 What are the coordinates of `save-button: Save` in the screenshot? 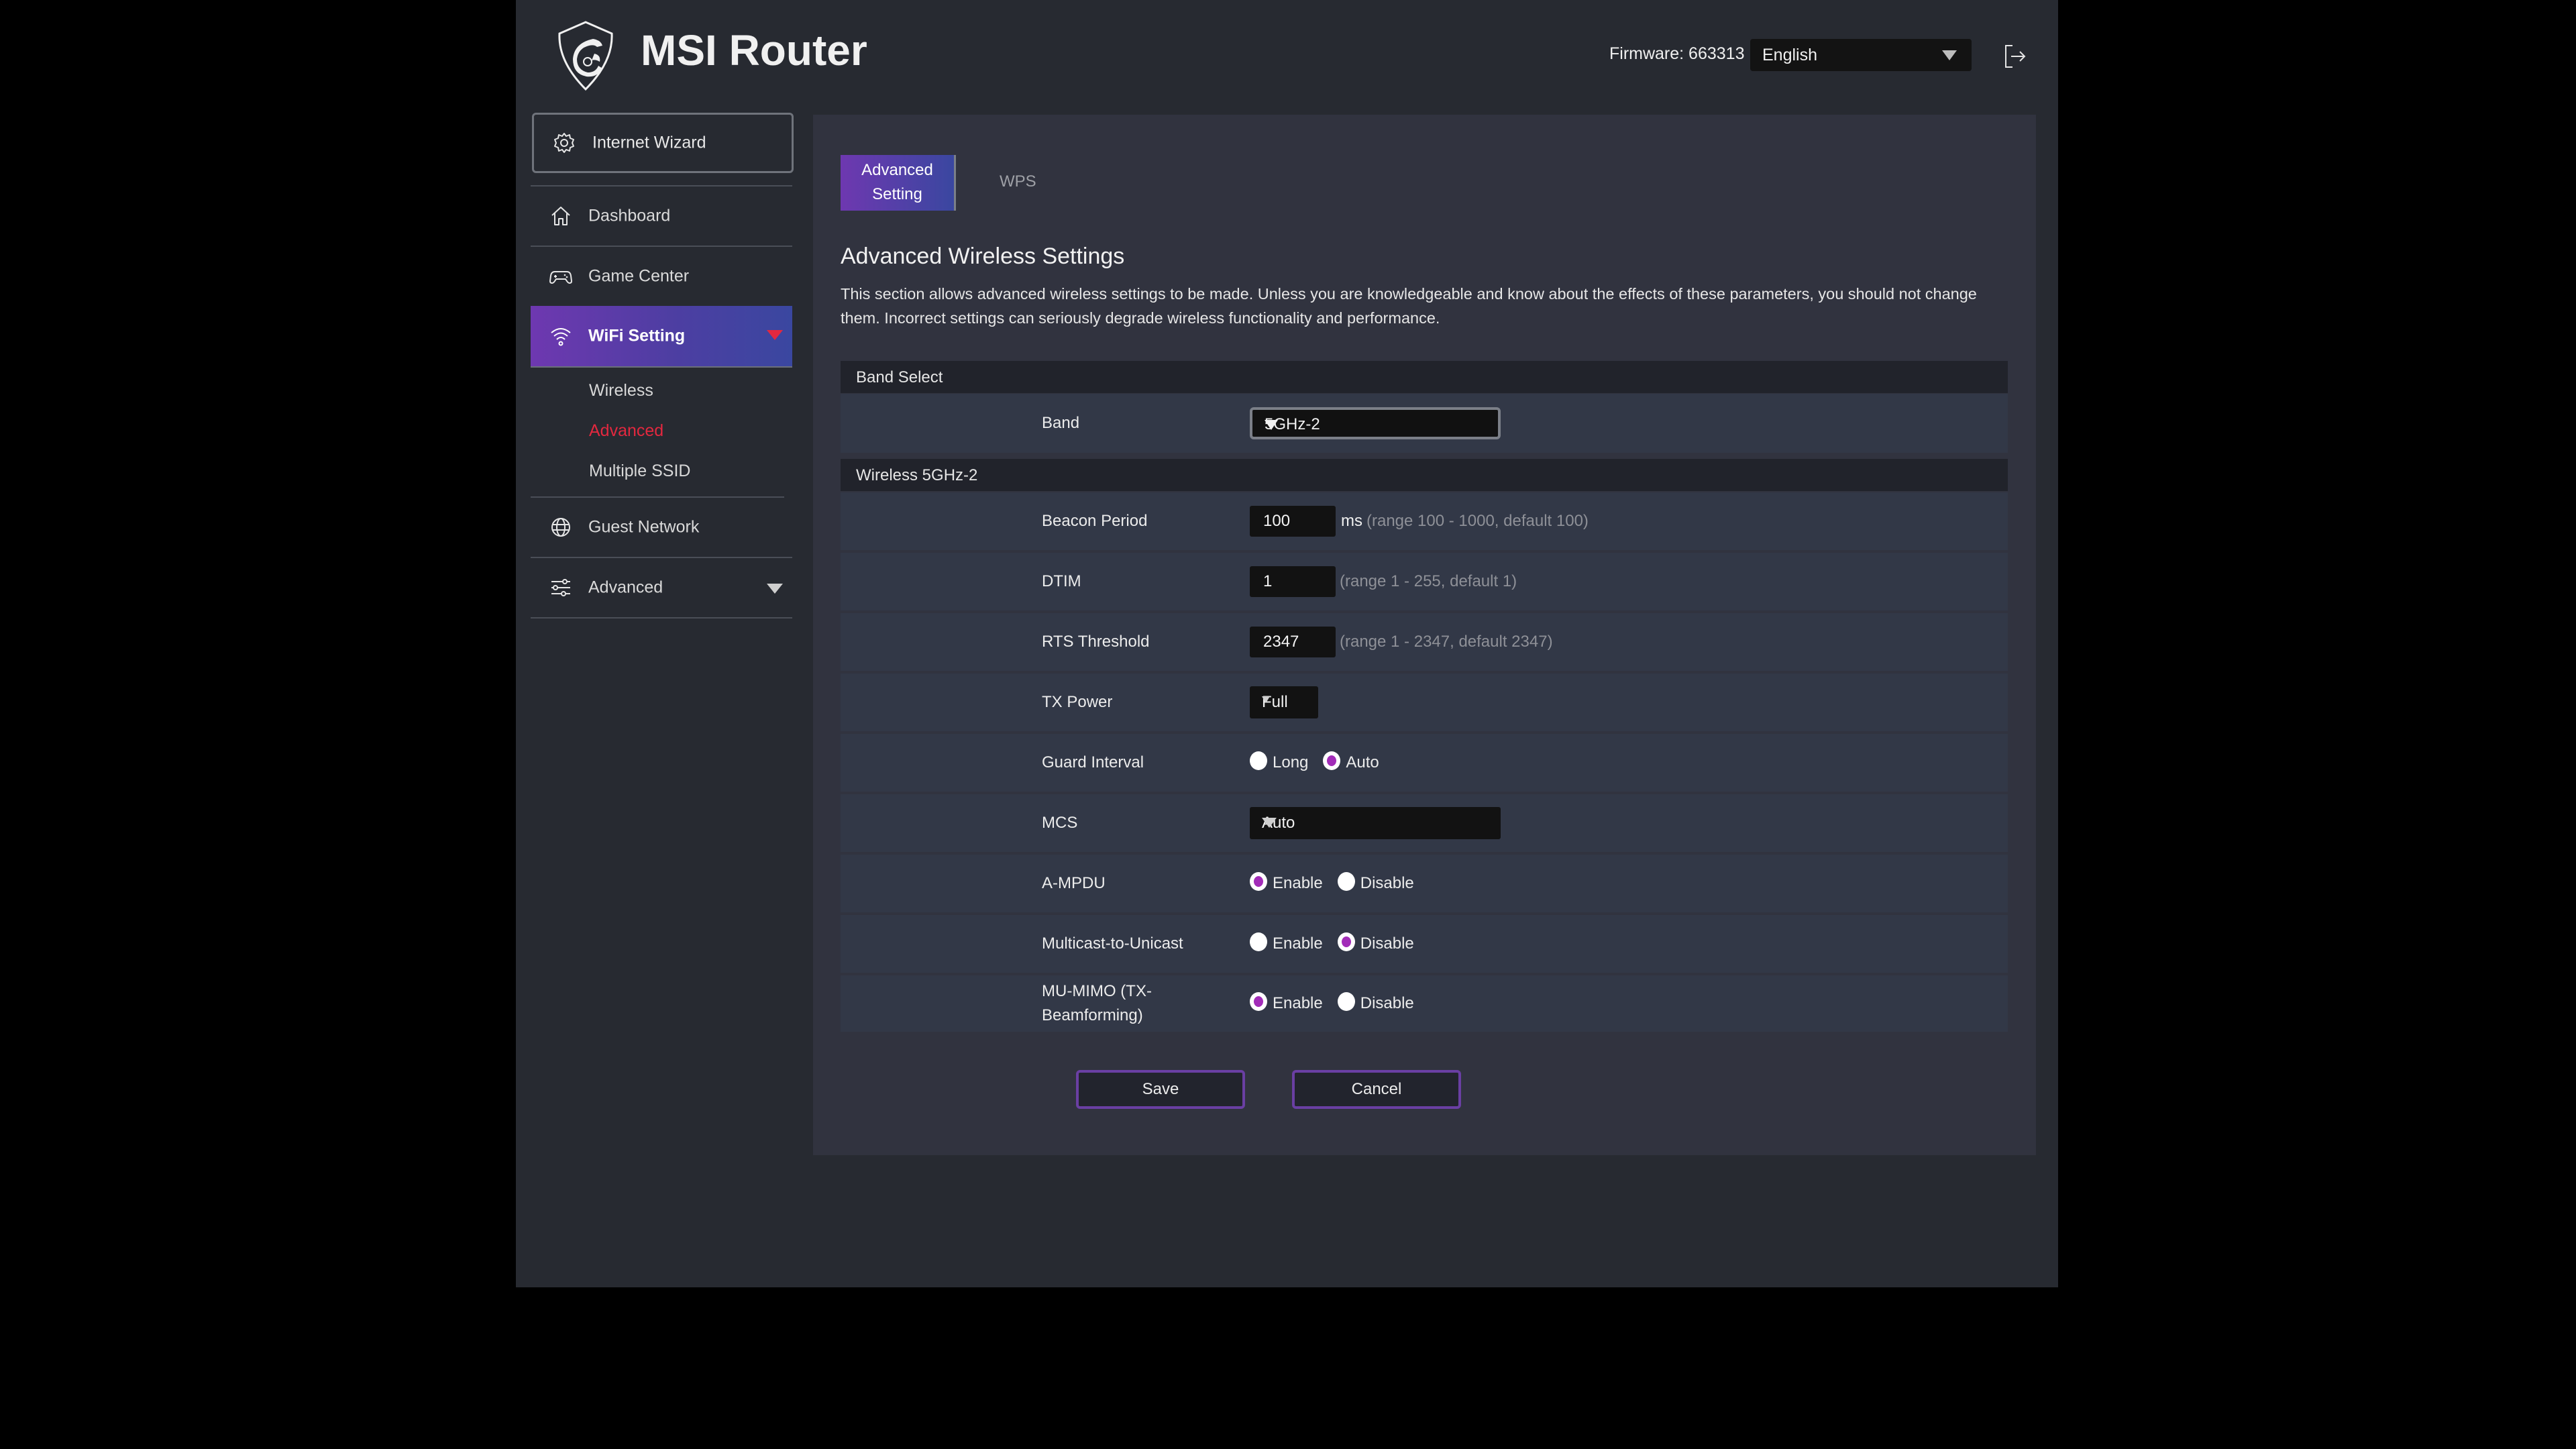 It's located at (1160, 1089).